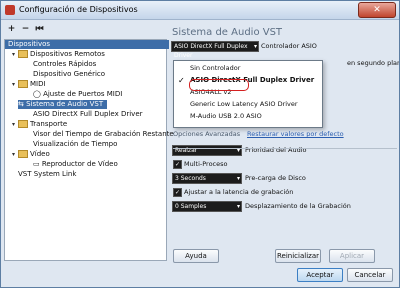 This screenshot has width=400, height=288. Describe the element at coordinates (88, 114) in the screenshot. I see `tree-item-asio-driver: ASIO DirectX Full Duplex Driver` at that location.